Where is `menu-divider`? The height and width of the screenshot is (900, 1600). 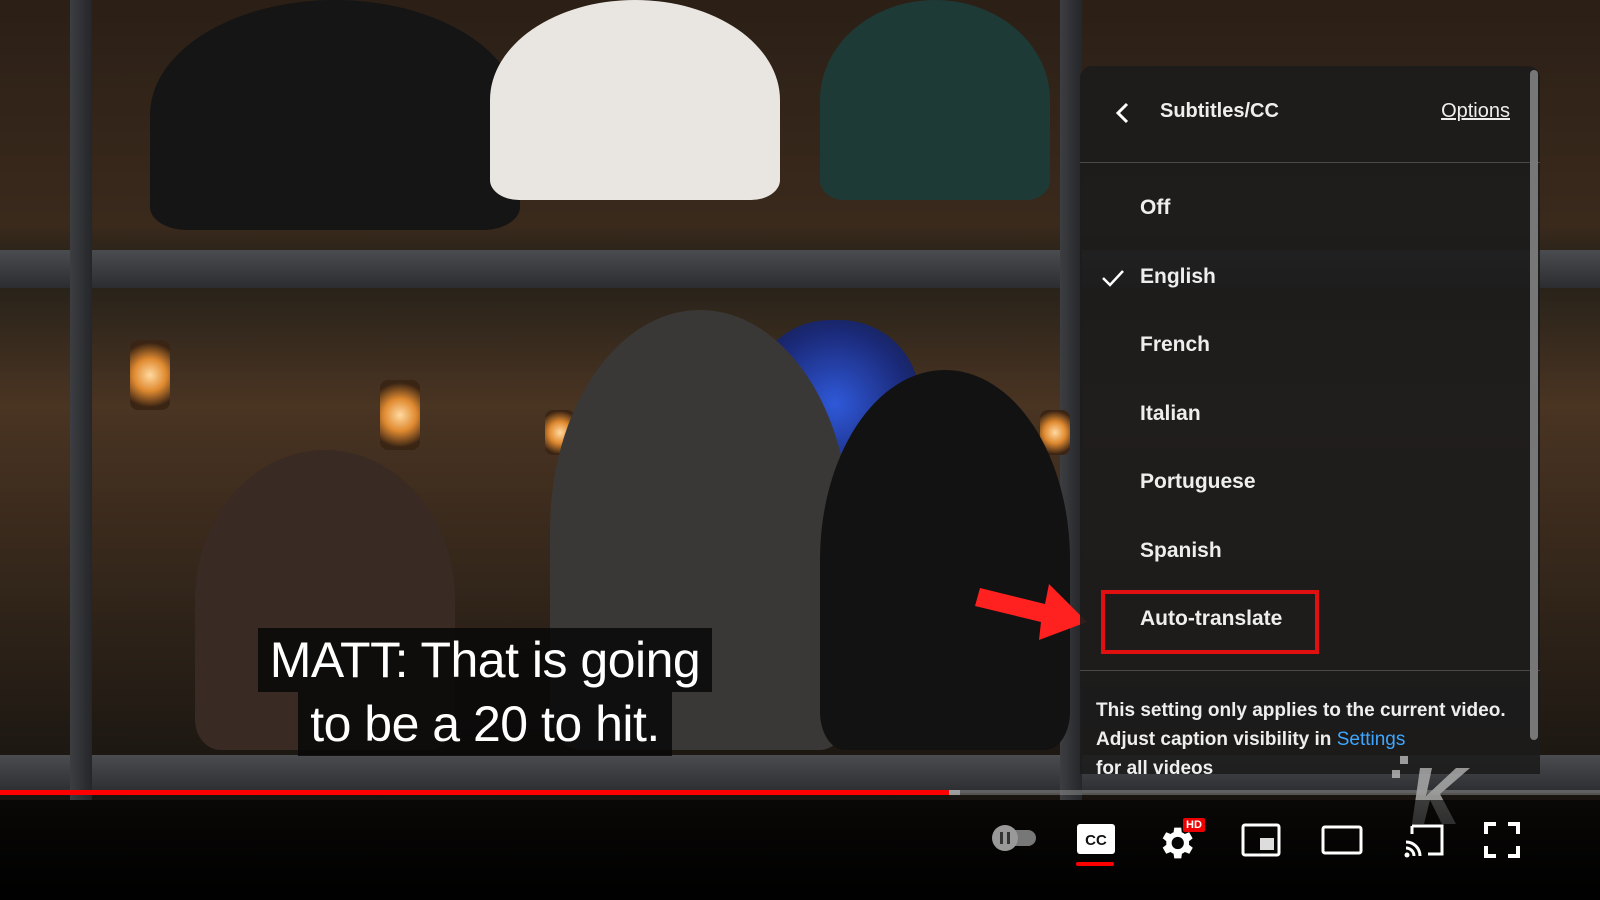 menu-divider is located at coordinates (1310, 670).